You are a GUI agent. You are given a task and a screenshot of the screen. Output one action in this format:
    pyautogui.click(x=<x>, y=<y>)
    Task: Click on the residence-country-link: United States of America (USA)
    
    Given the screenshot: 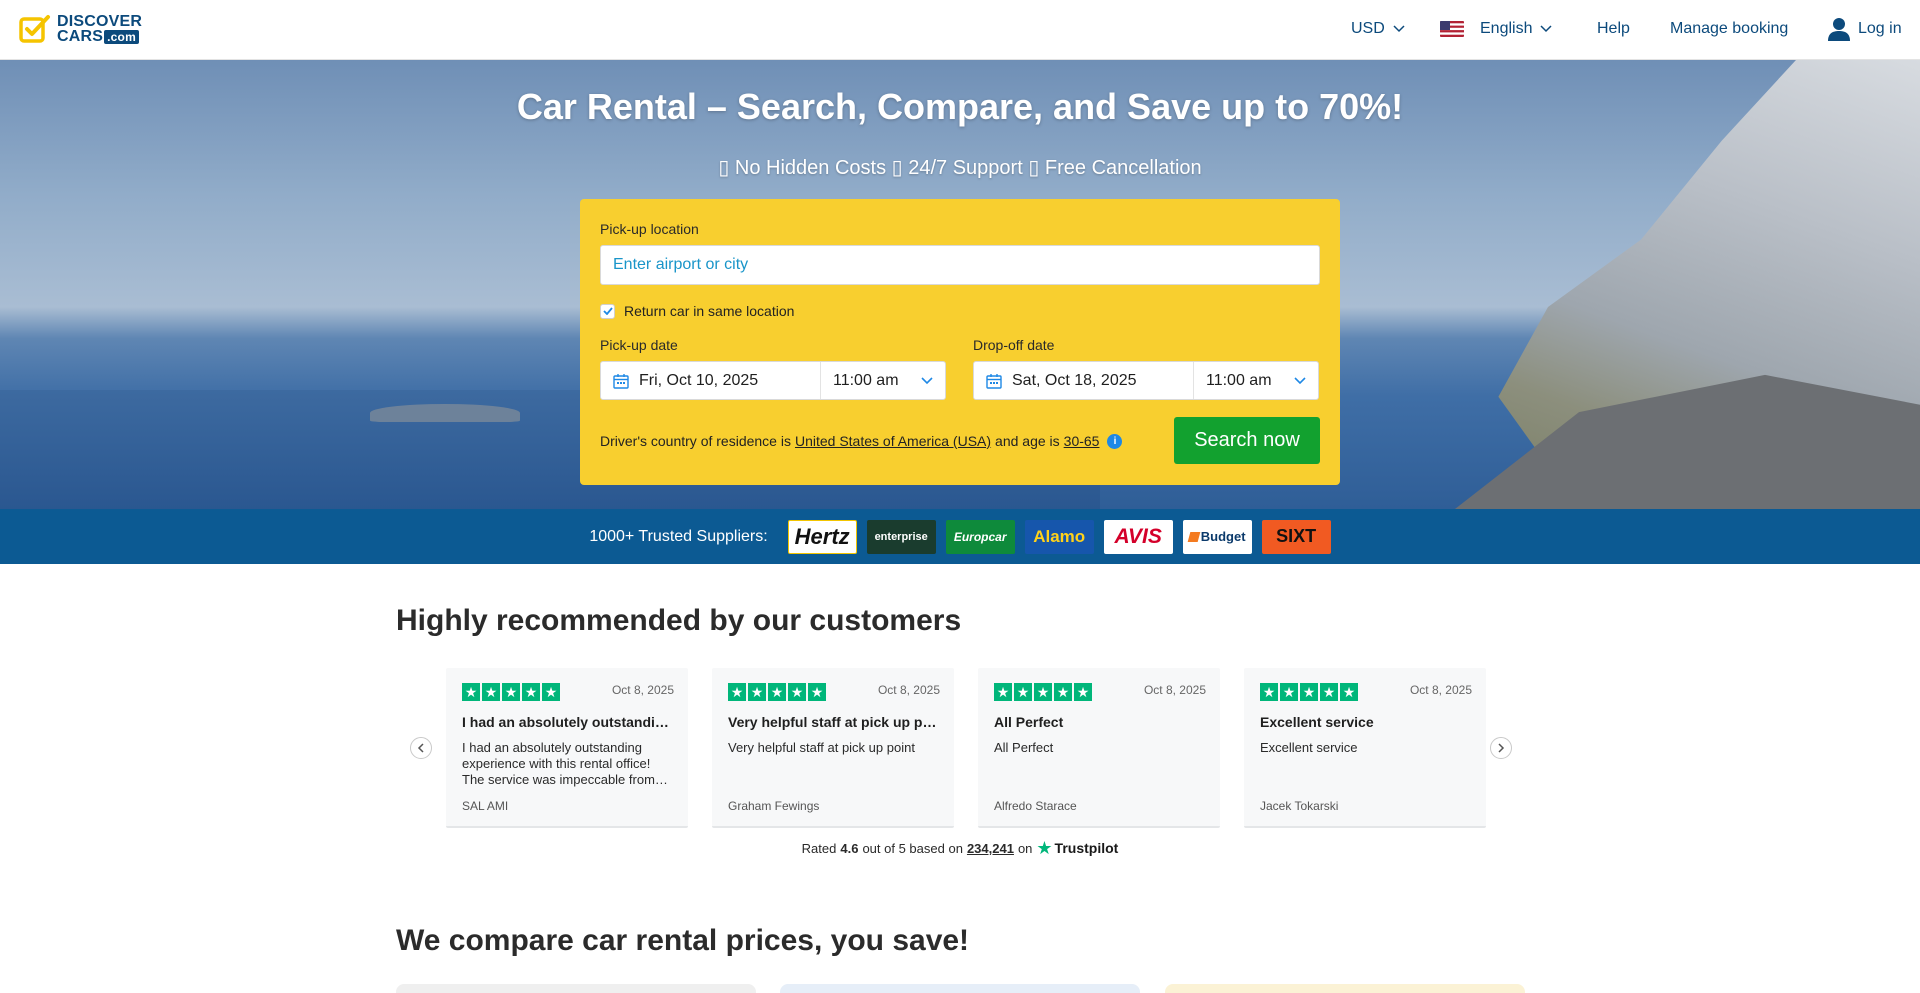 What is the action you would take?
    pyautogui.click(x=893, y=441)
    